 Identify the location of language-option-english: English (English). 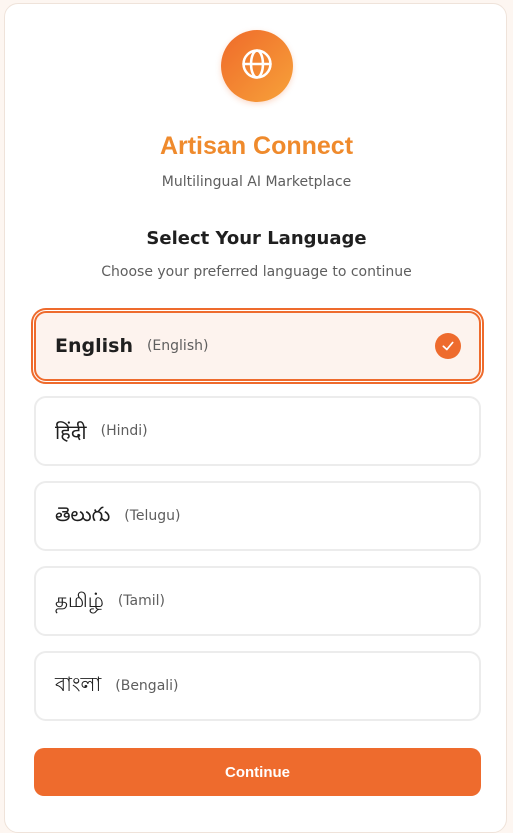
(257, 346).